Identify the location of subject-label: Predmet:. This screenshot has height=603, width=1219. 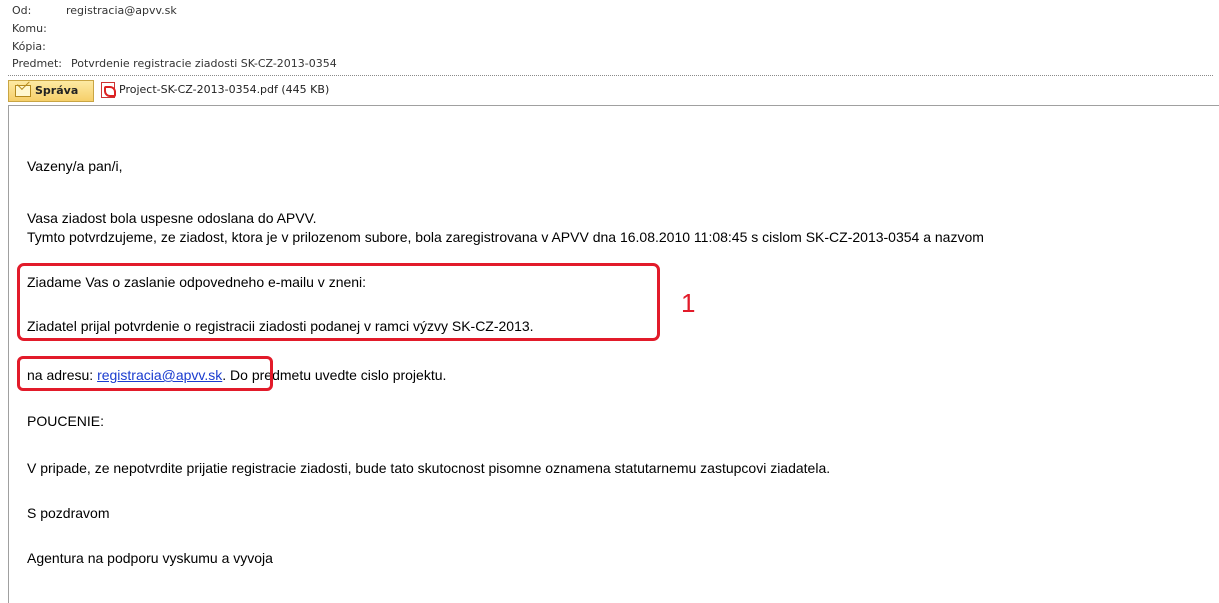
(37, 63).